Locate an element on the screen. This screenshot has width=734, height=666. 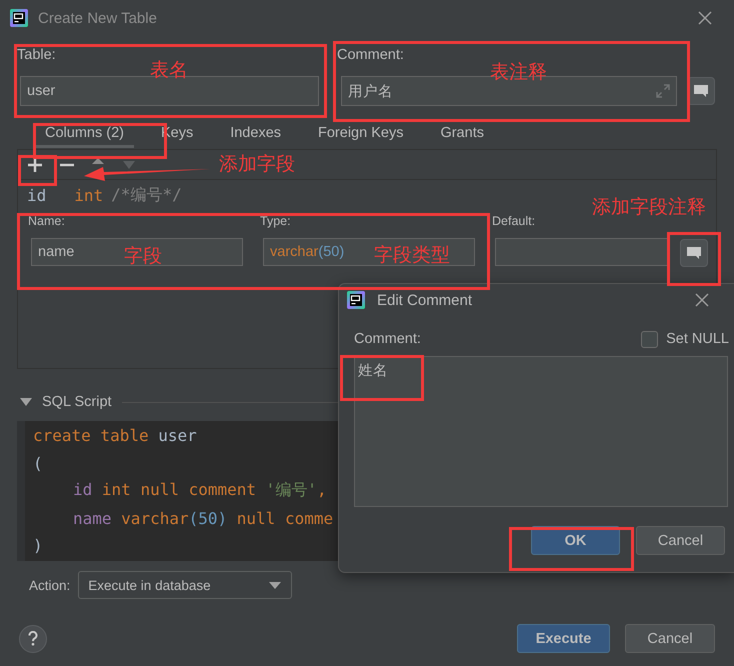
annotation-text: 添加字段注释 is located at coordinates (649, 208).